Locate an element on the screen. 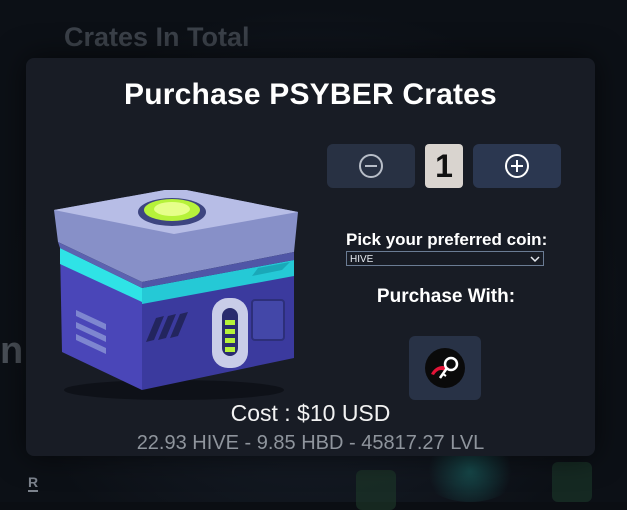 The image size is (627, 510). plus-circle-icon is located at coordinates (517, 166).